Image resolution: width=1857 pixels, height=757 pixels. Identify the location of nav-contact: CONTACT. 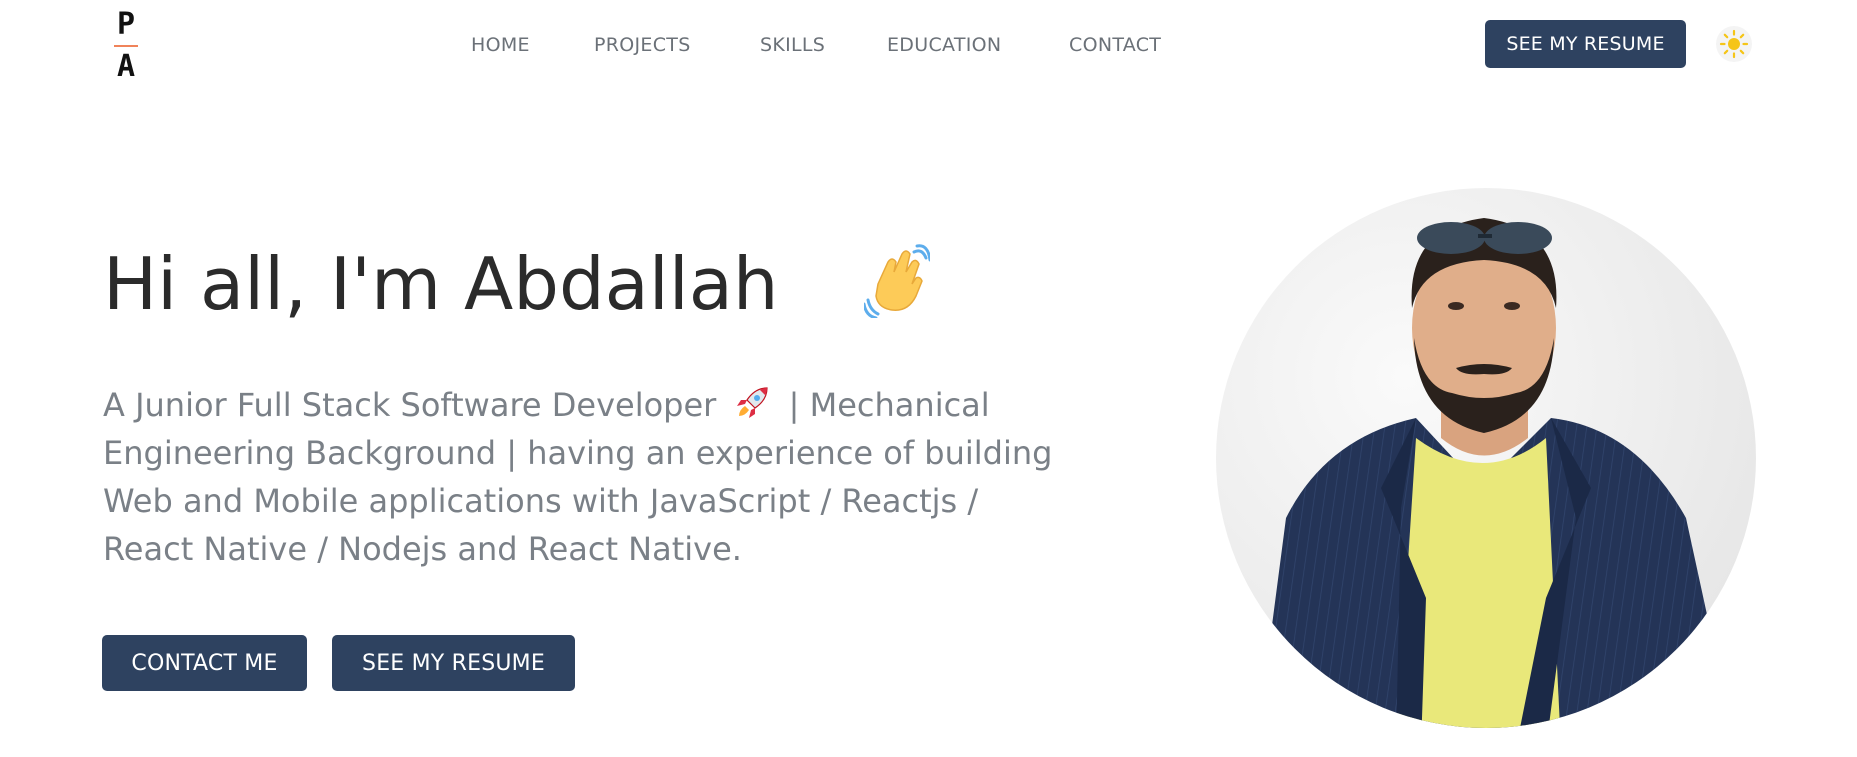
(1115, 45).